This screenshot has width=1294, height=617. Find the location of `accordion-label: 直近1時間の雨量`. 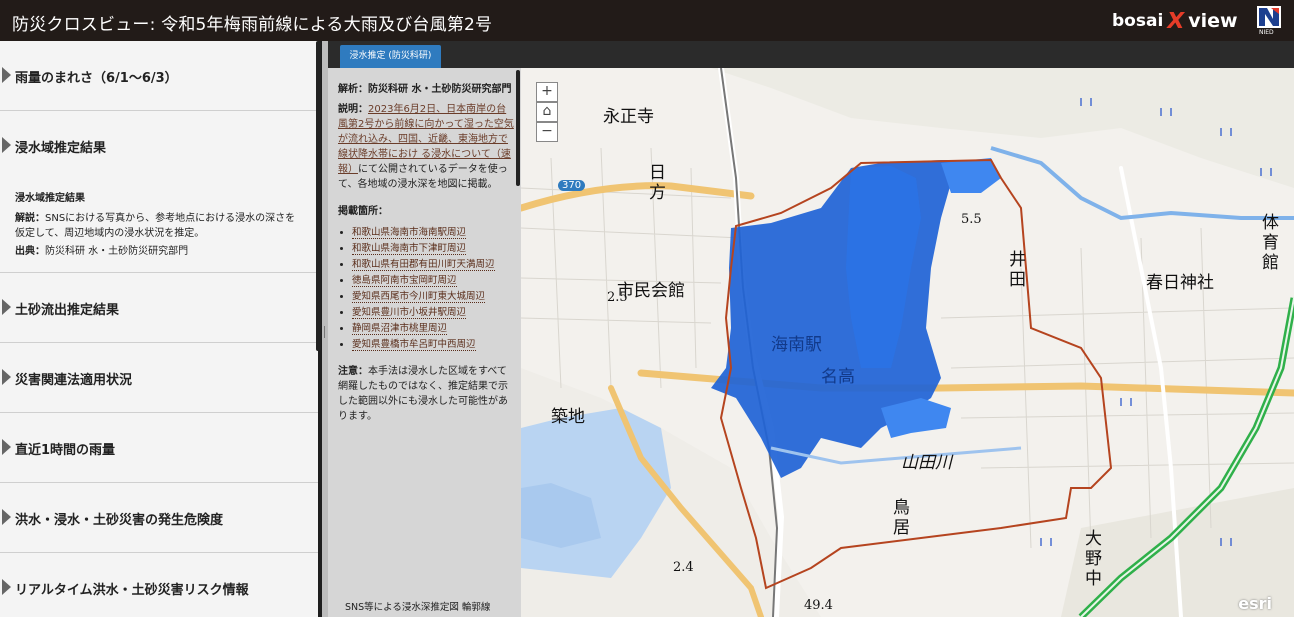

accordion-label: 直近1時間の雨量 is located at coordinates (65, 450).